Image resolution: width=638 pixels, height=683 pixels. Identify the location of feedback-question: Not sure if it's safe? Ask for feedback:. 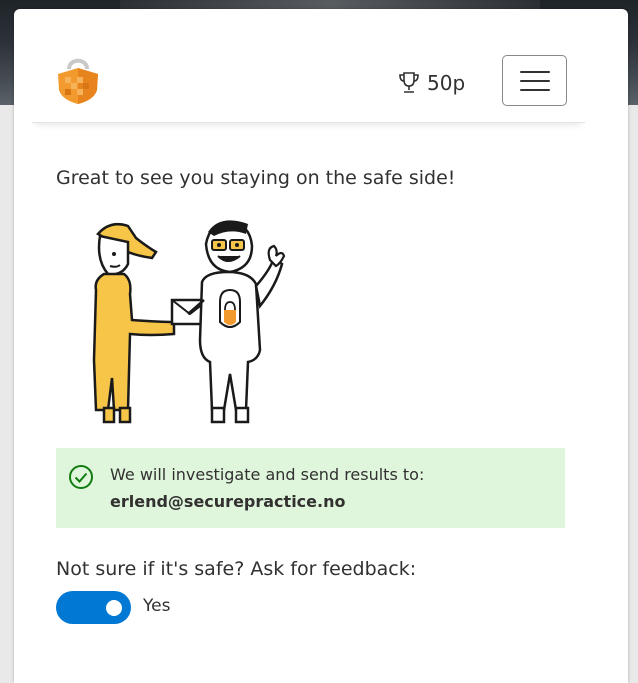
(236, 569).